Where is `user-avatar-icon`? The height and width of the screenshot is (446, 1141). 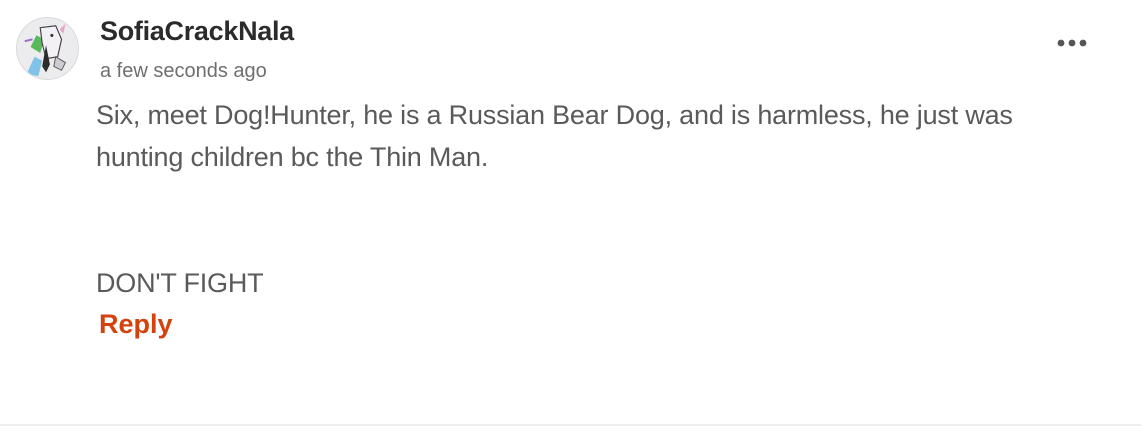
user-avatar-icon is located at coordinates (47, 48).